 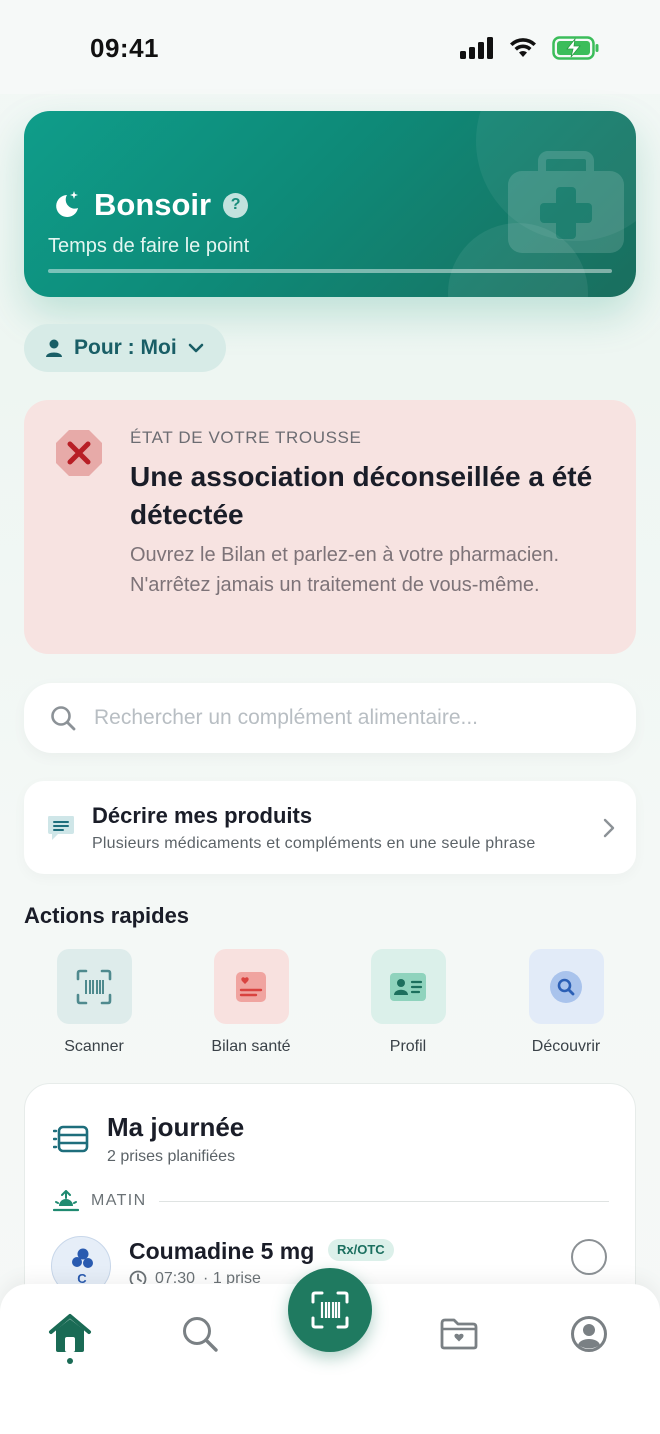 I want to click on sunrise-icon, so click(x=66, y=1201).